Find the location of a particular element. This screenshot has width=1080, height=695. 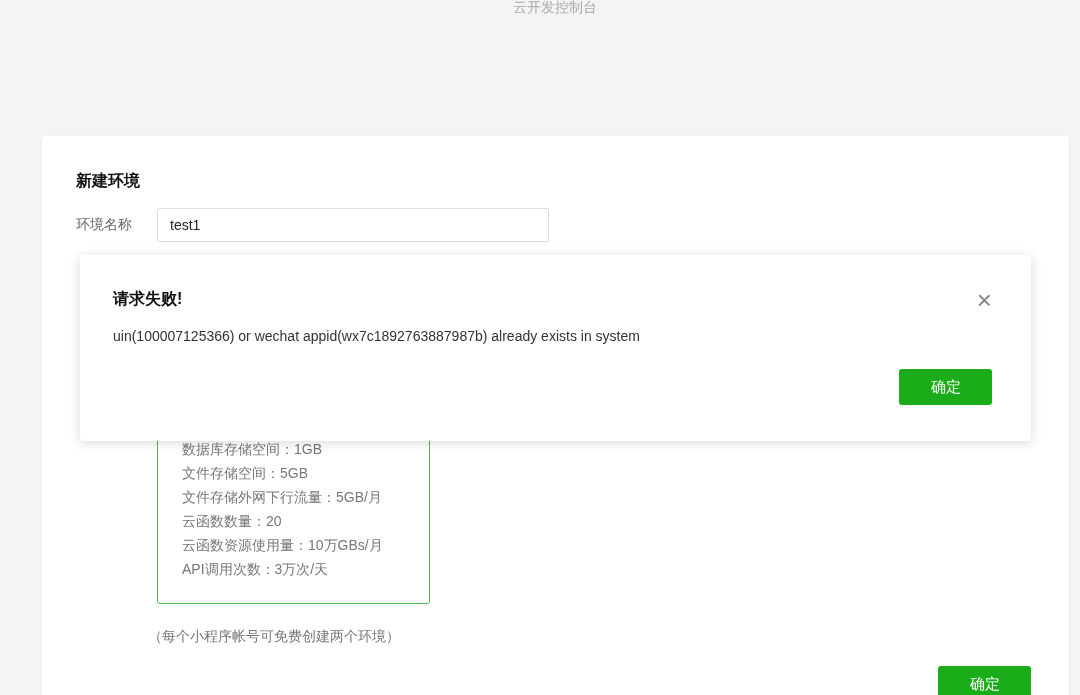

quota-text: 文件存储空间：5GB is located at coordinates (245, 473).